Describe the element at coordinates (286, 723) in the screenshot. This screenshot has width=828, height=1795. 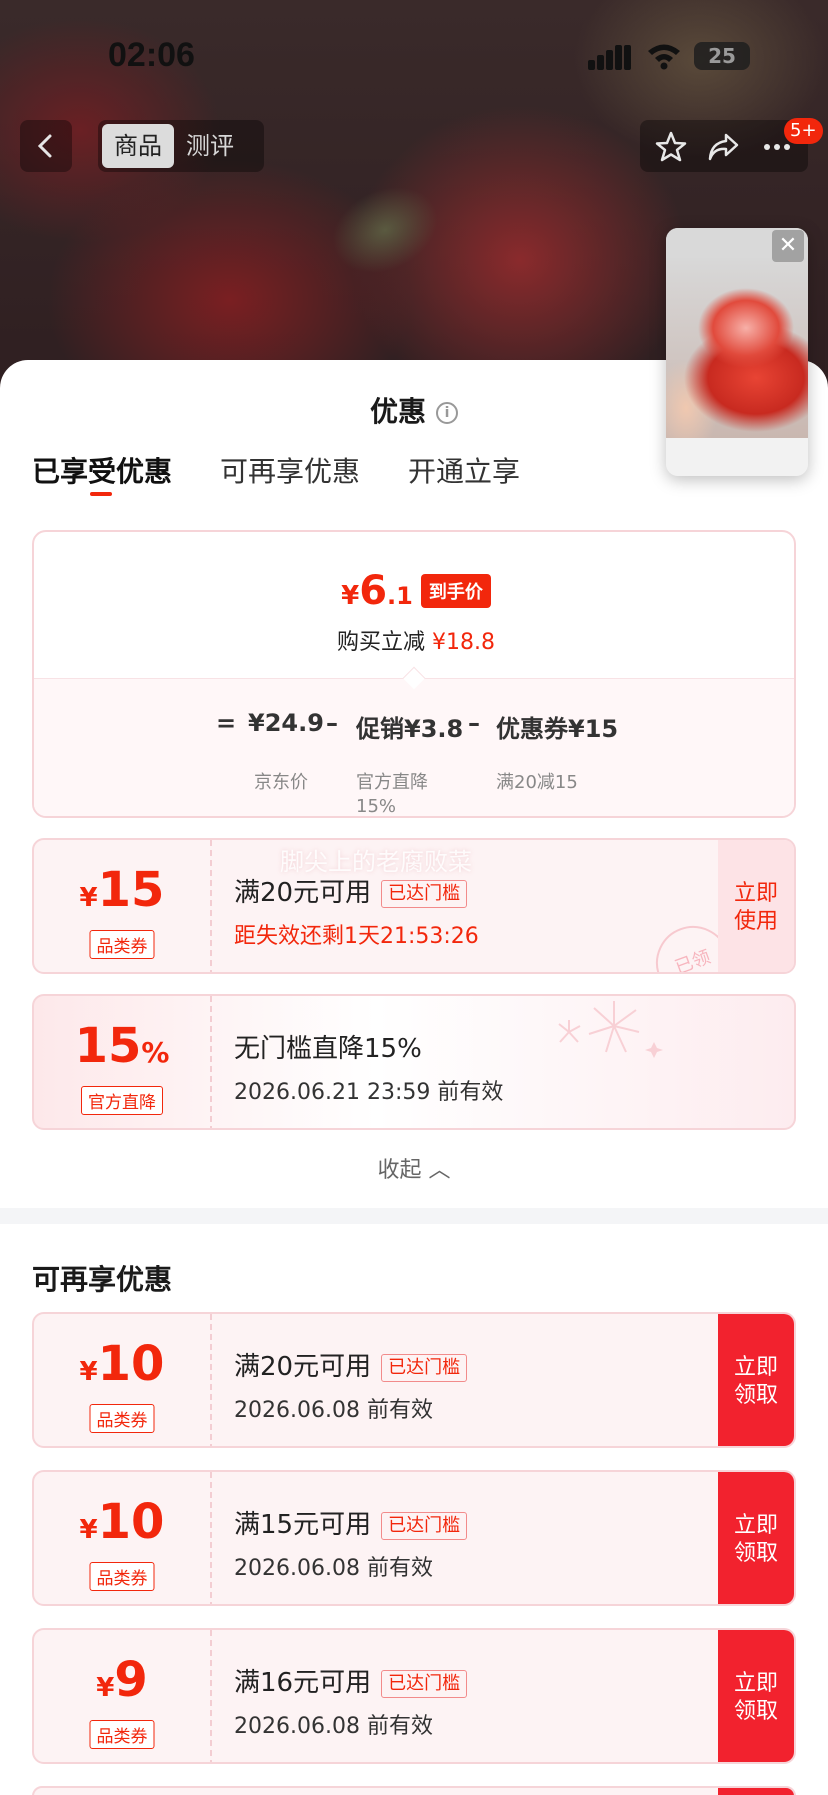
I see `formula-base-price: ¥24.9` at that location.